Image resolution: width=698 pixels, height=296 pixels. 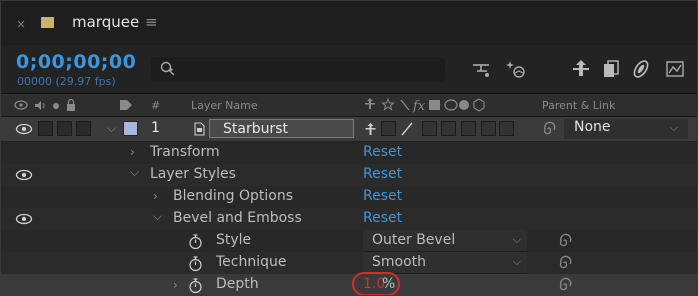 What do you see at coordinates (407, 129) in the screenshot?
I see `quality-switch-icon` at bounding box center [407, 129].